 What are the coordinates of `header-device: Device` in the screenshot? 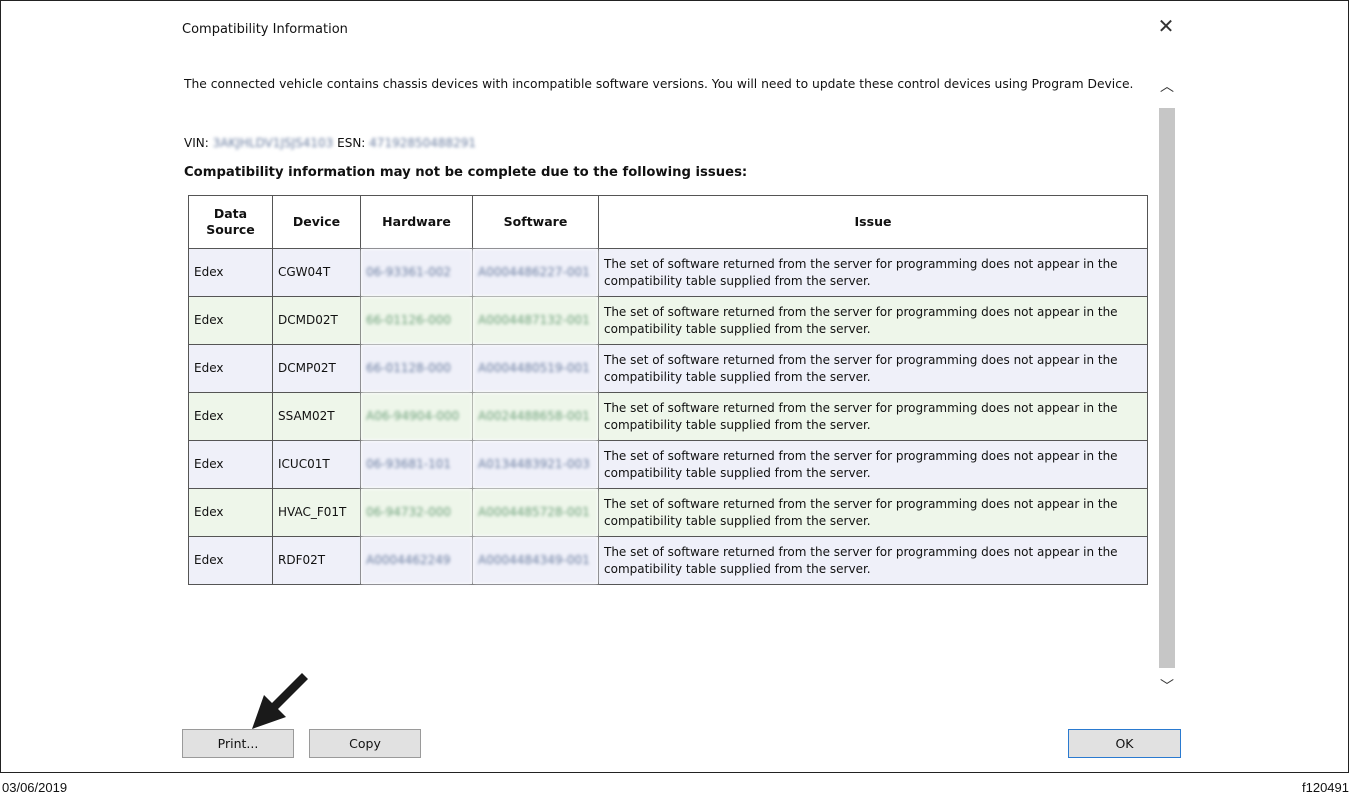 It's located at (316, 222).